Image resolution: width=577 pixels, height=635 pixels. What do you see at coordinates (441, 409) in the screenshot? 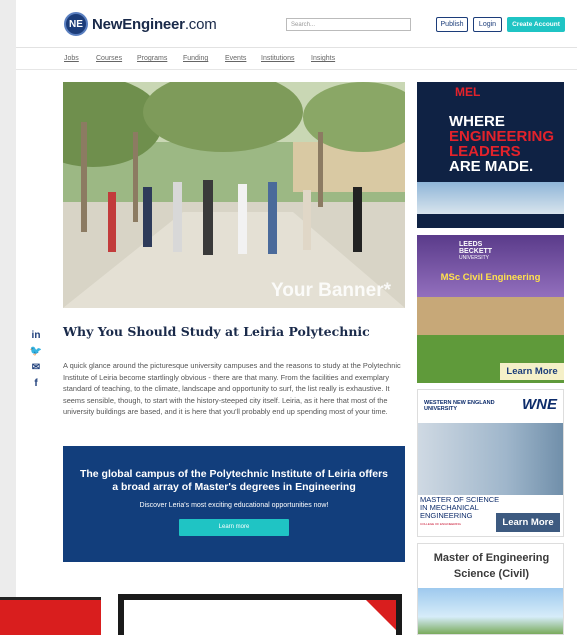
I see `ad3-logo-sub: UNIVERSITY` at bounding box center [441, 409].